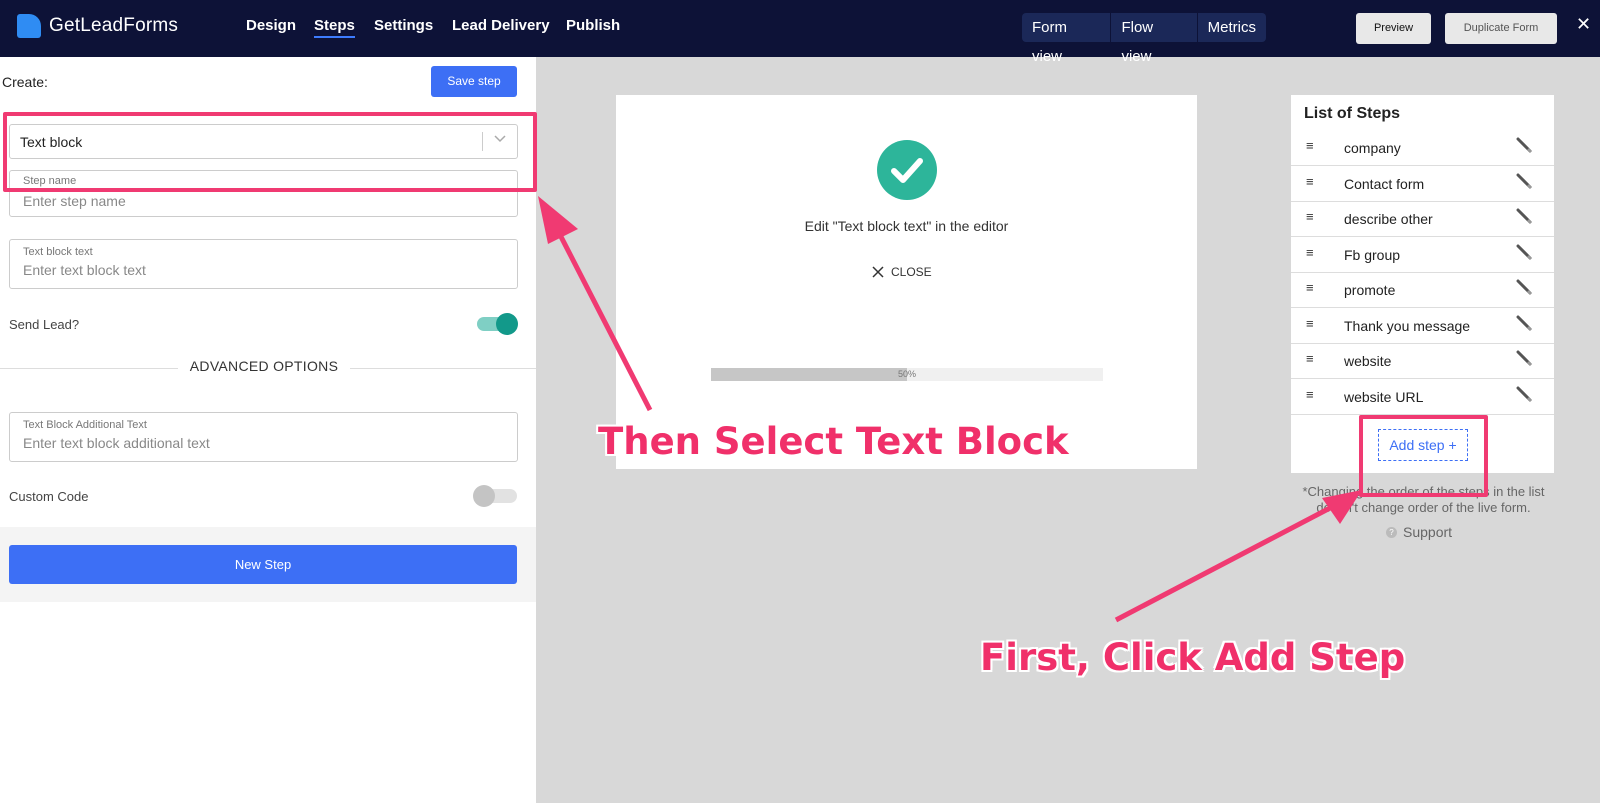 This screenshot has height=803, width=1600. I want to click on arrow-to-step-type, so click(602, 317).